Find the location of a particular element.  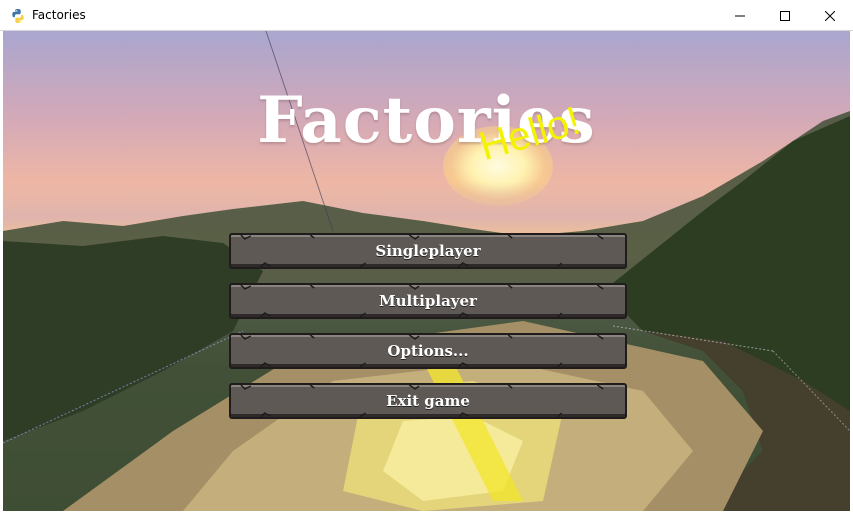

minimize-button is located at coordinates (740, 15).